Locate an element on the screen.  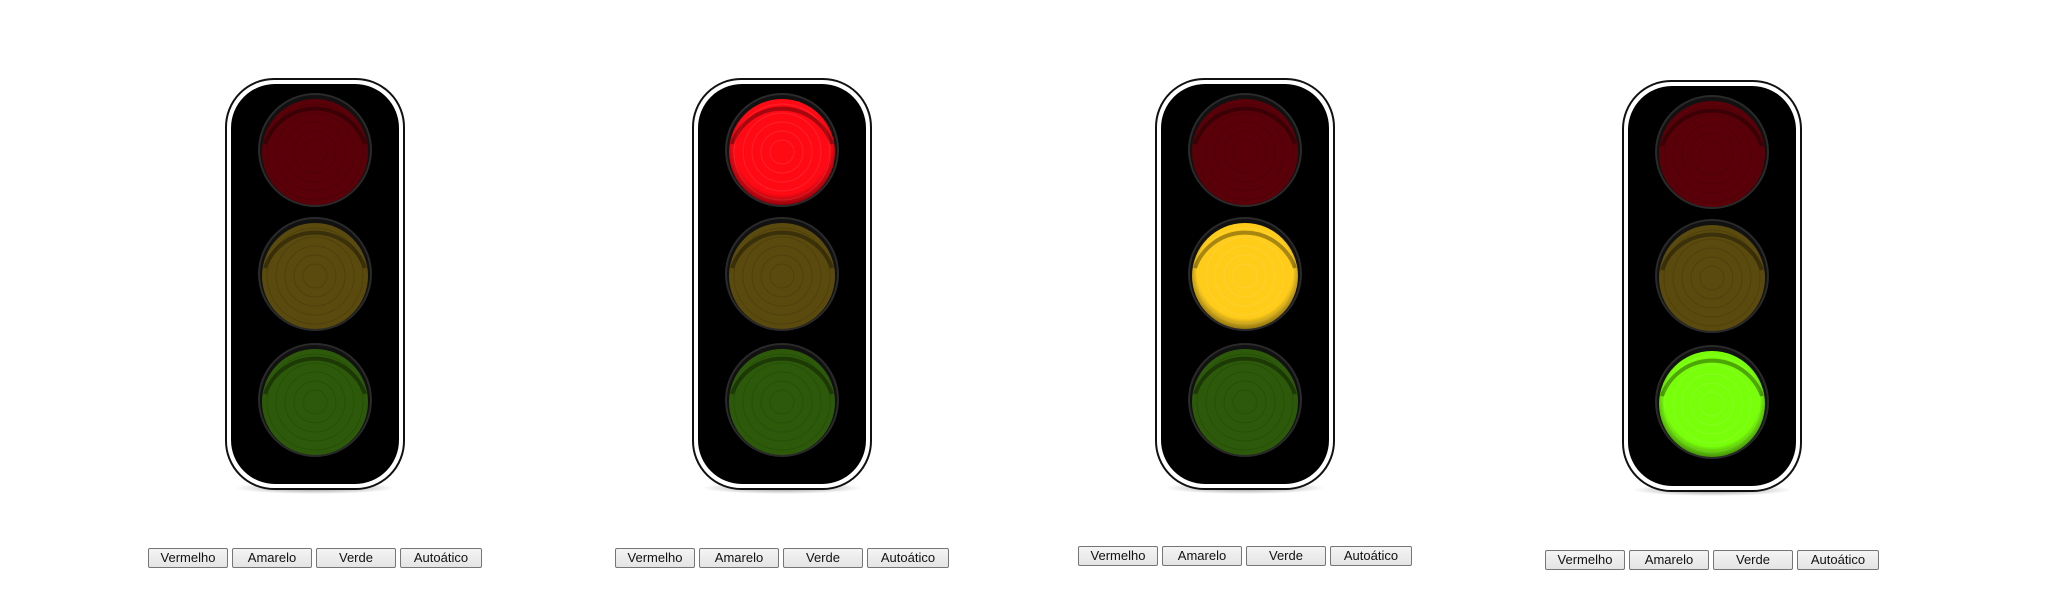
traffic-light-2-controls: Vermelho Amarelo Verde Autoático is located at coordinates (782, 558).